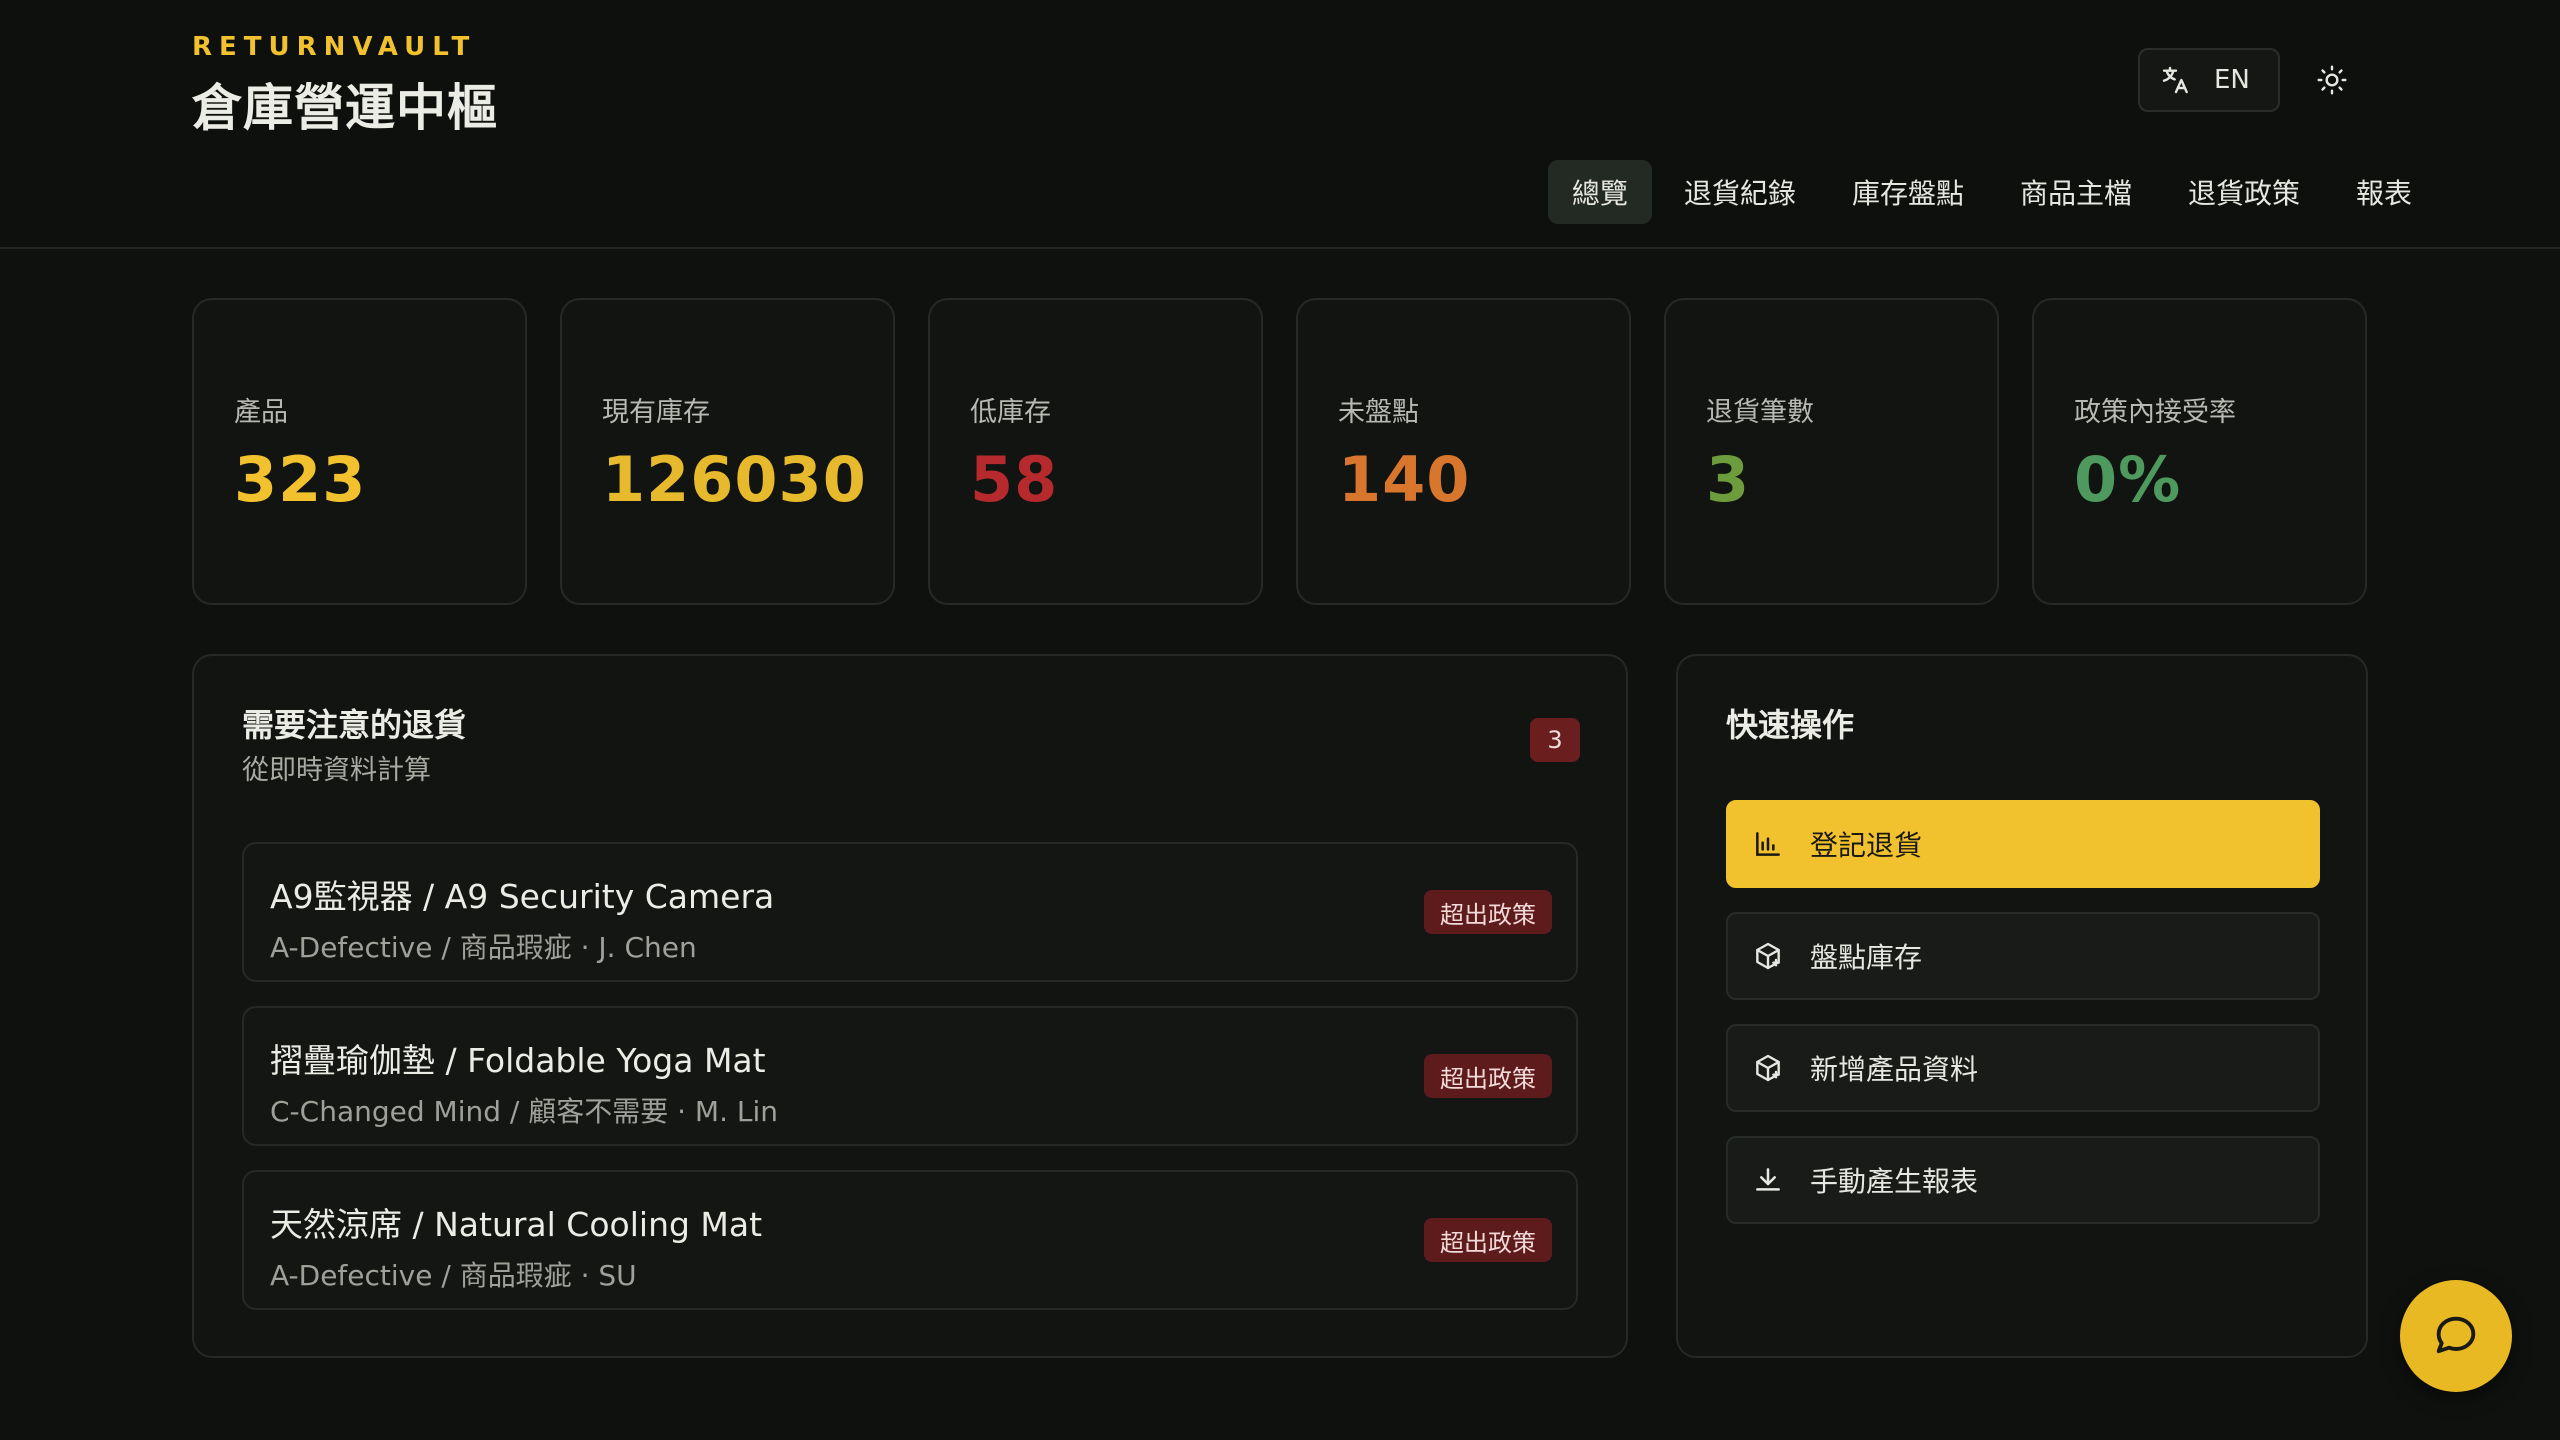  What do you see at coordinates (524, 1111) in the screenshot?
I see `return-item-meta: C-Changed Mind / 顧客不需要 · M. Lin` at bounding box center [524, 1111].